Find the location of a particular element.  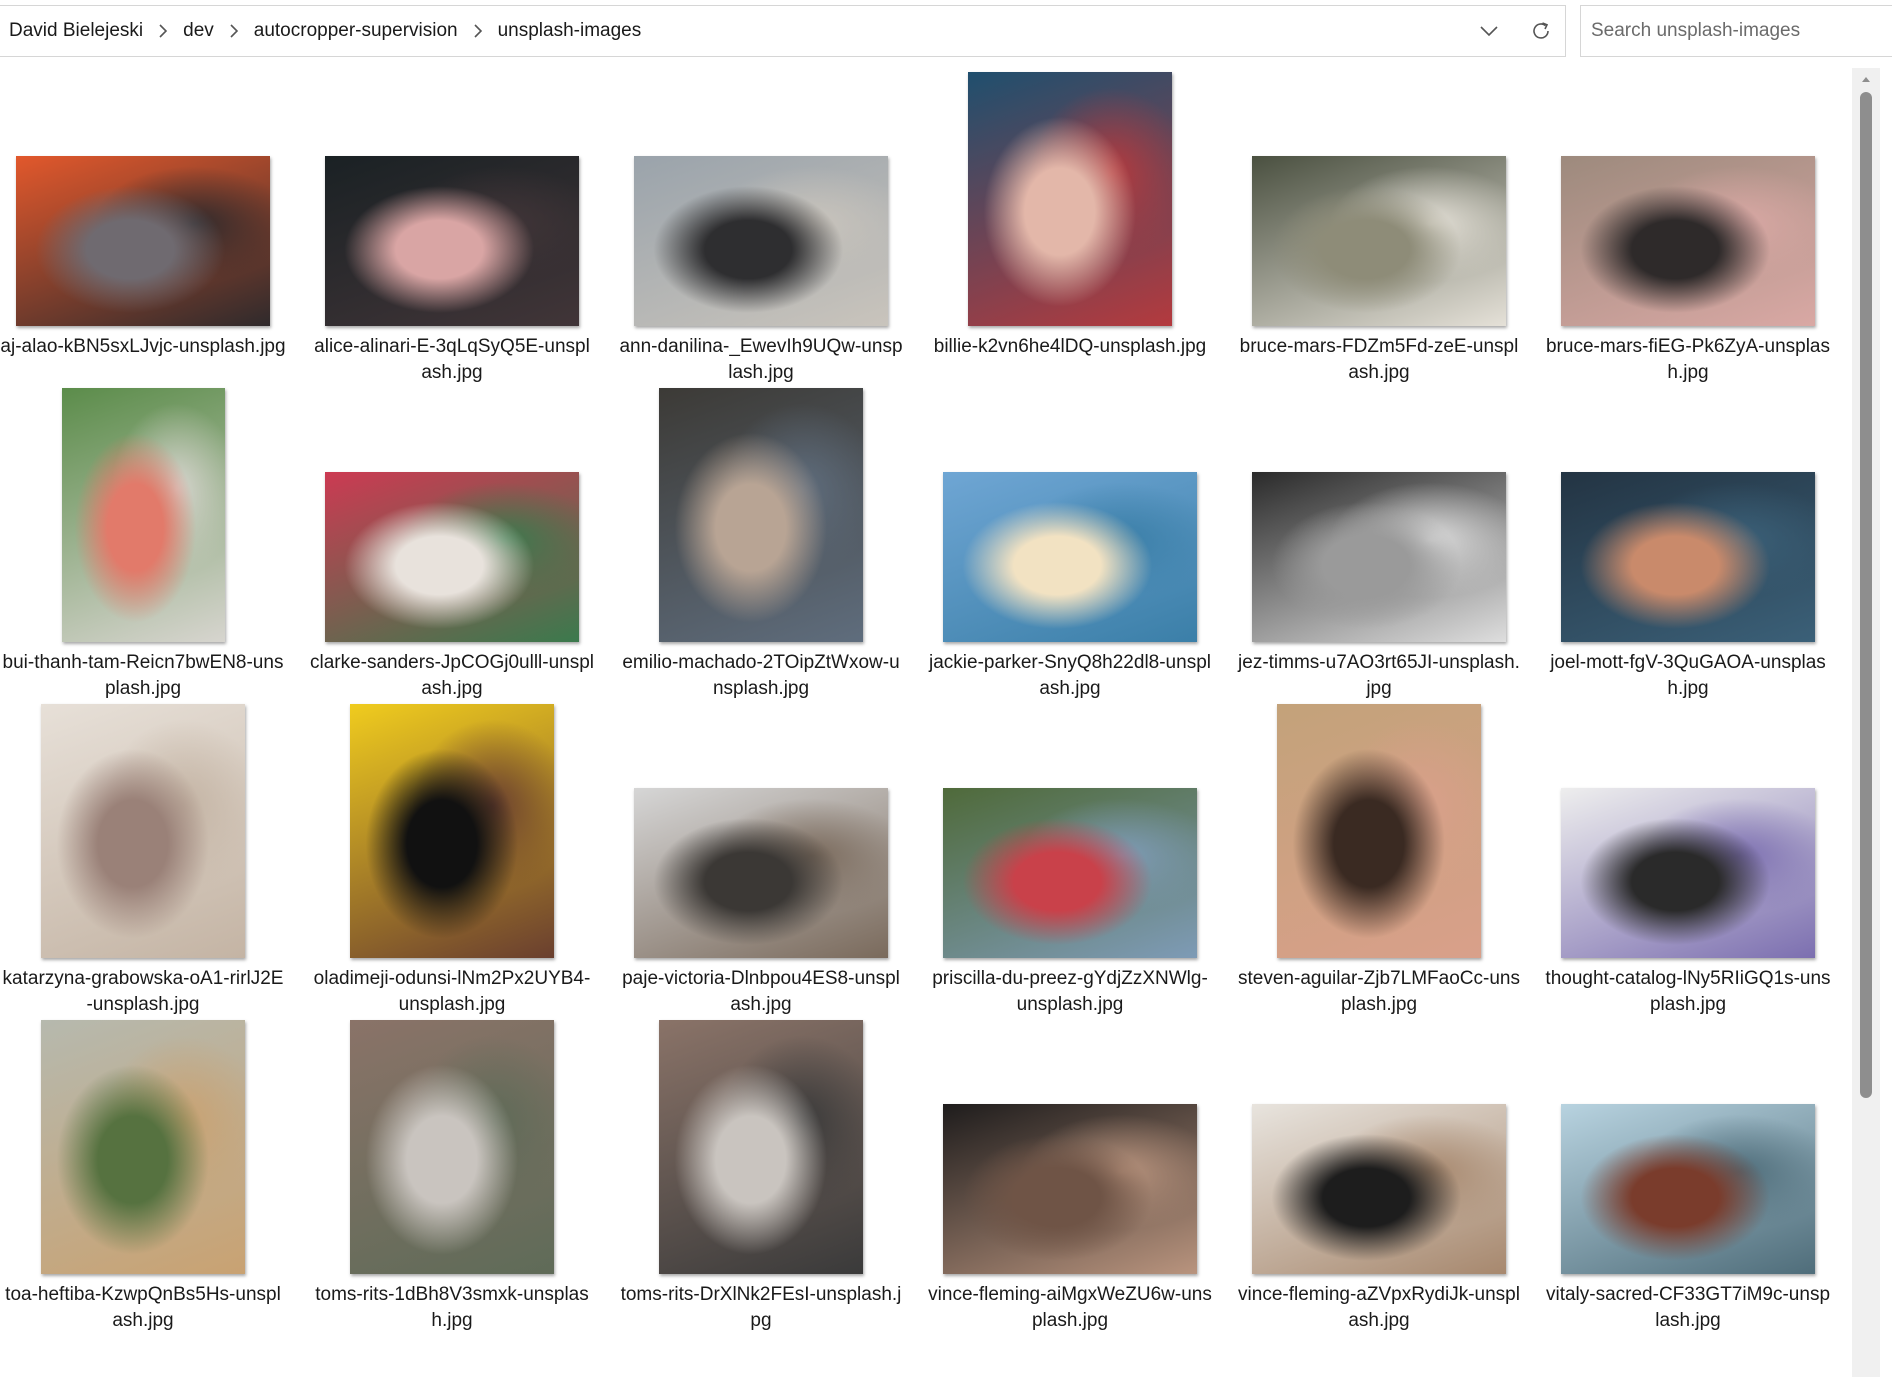

file-name-label: vitaly-sacred-CF33GT7iM9c-unsplash.jpg is located at coordinates (1688, 1307).